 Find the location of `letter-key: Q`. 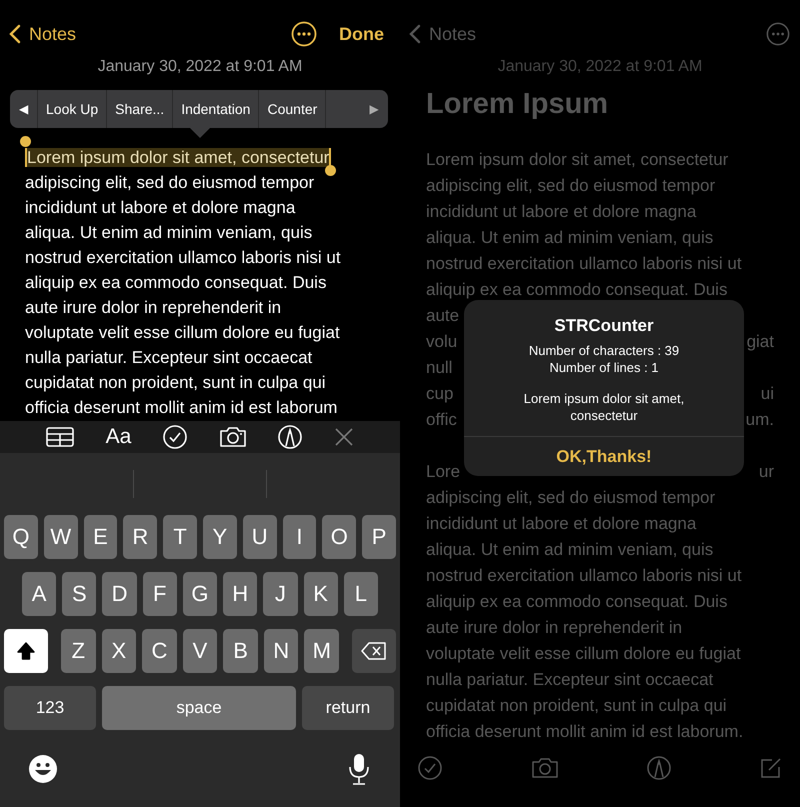

letter-key: Q is located at coordinates (21, 537).